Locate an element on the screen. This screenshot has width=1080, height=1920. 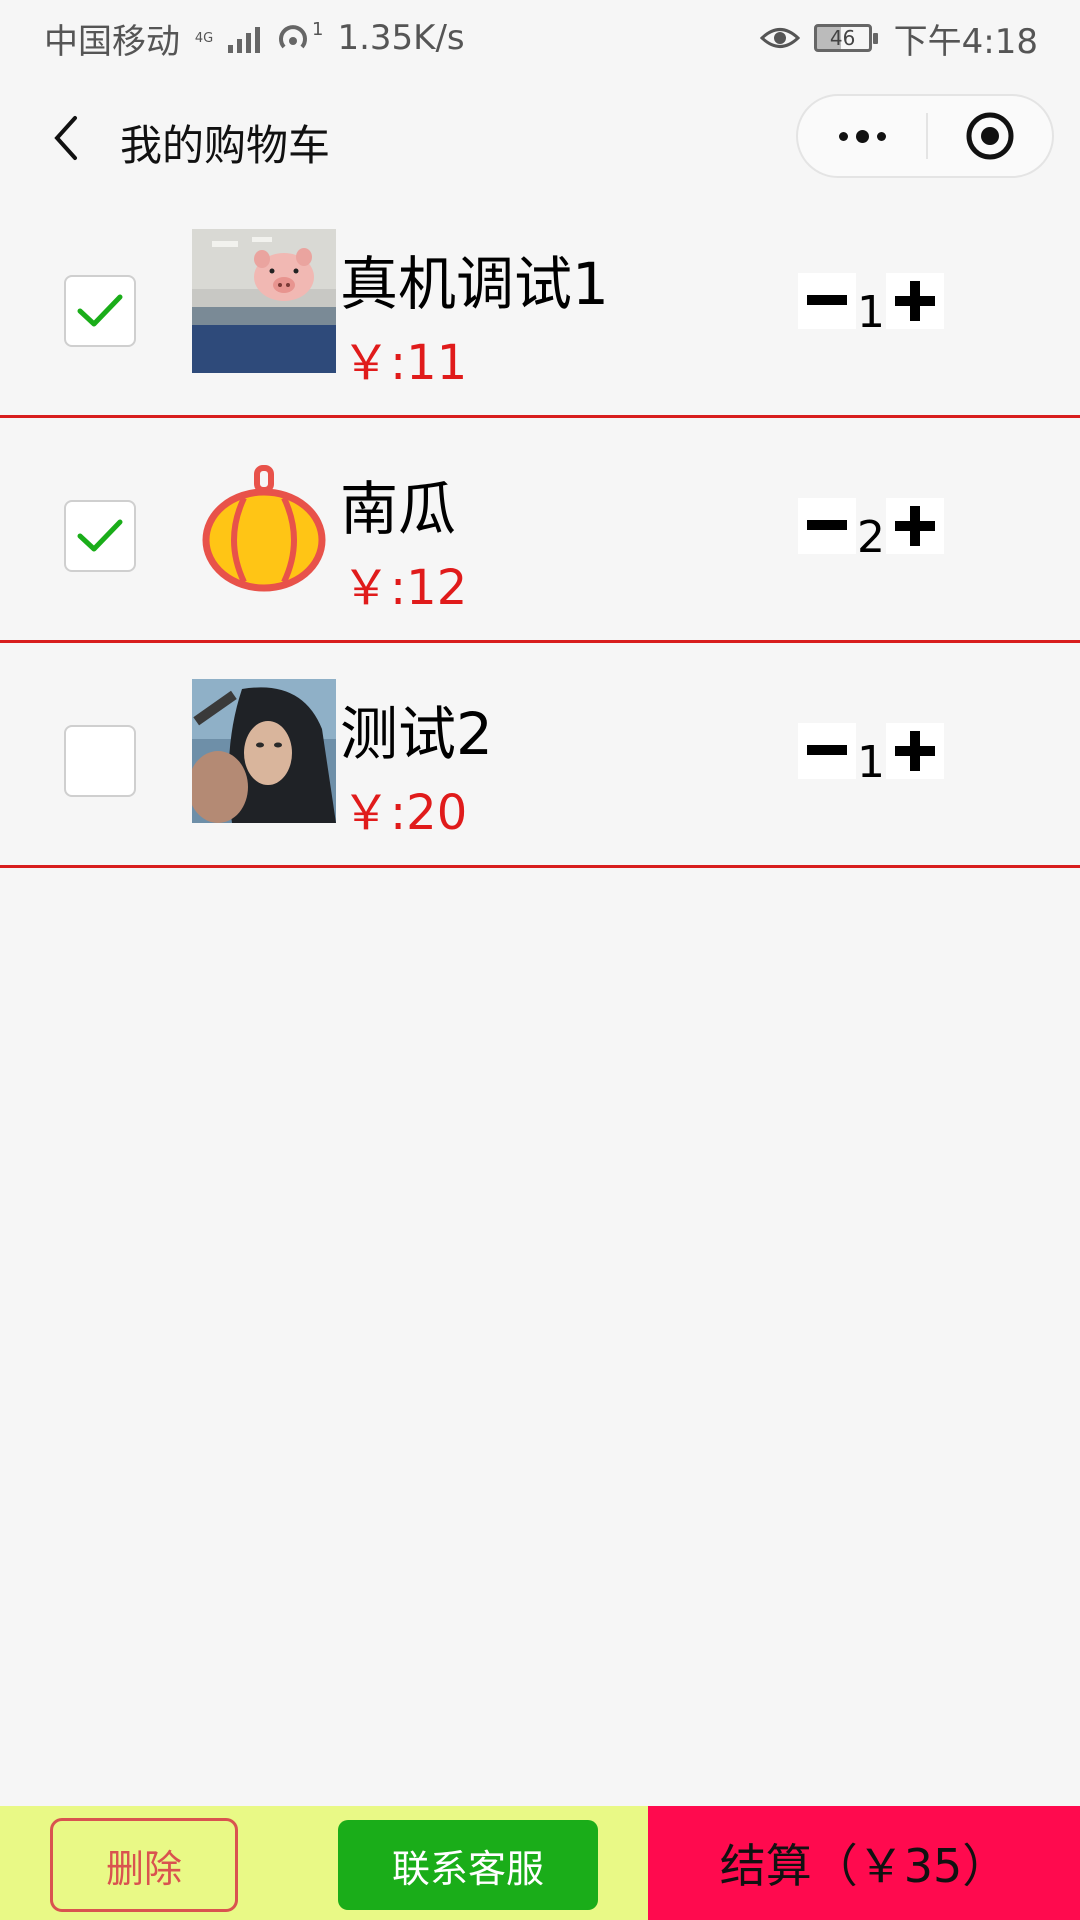
product-price: ￥:20 is located at coordinates (405, 813).